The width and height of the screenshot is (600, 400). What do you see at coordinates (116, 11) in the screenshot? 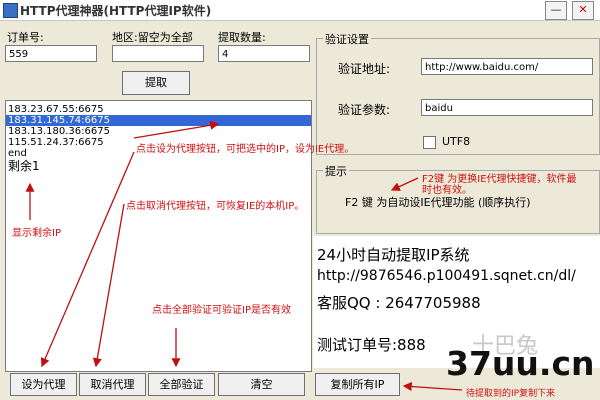
I see `window-title: HTTP代理神器(HTTP代理IP软件)` at bounding box center [116, 11].